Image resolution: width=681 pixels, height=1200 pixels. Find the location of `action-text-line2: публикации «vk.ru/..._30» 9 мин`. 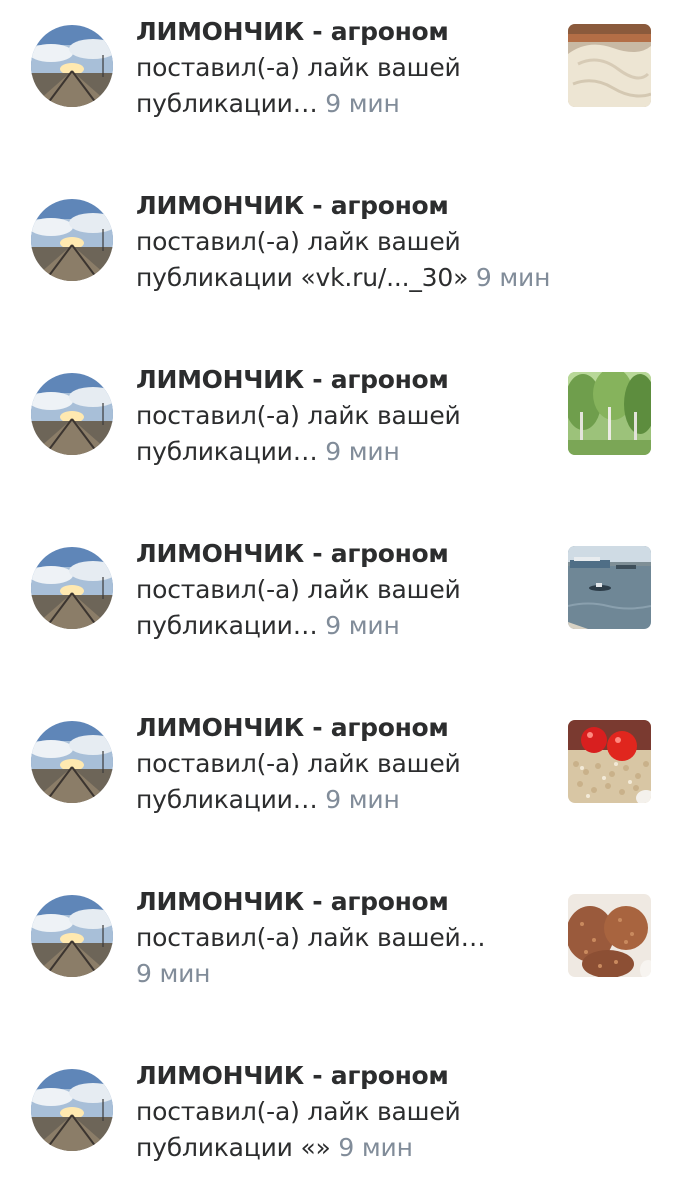

action-text-line2: публикации «vk.ru/..._30» 9 мин is located at coordinates (376, 278).